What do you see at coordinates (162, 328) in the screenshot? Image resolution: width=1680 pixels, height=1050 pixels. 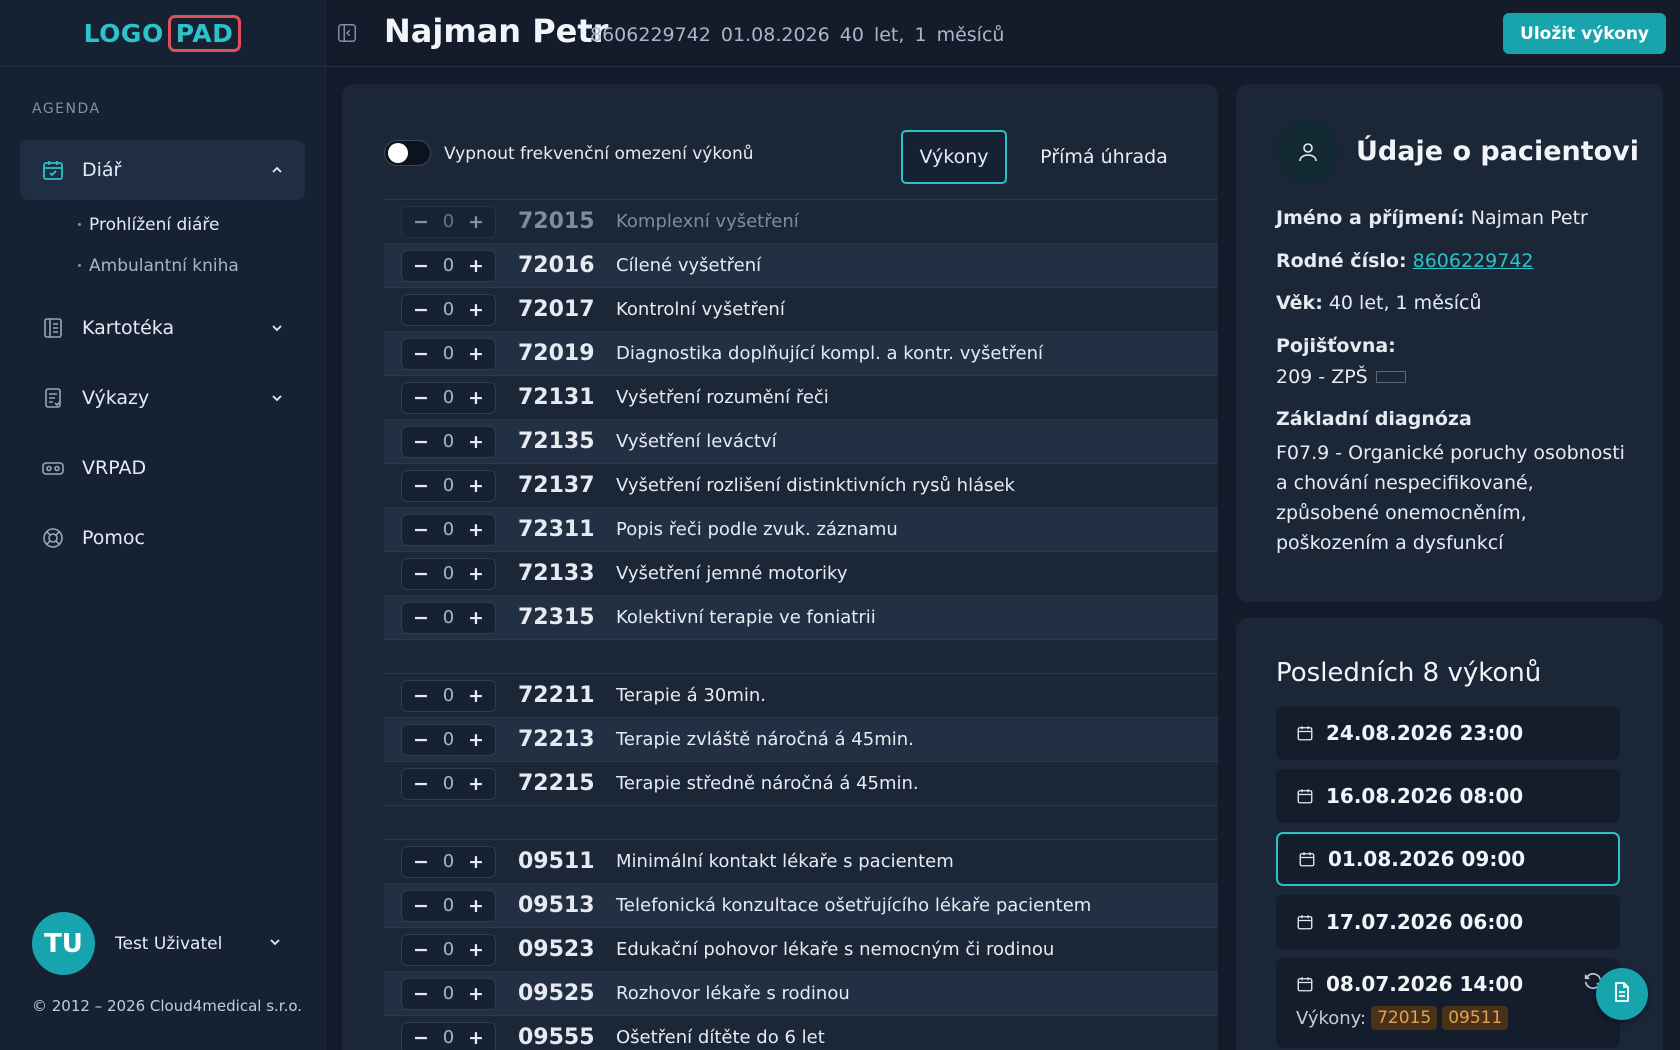 I see `sidebar-item-kartoteka: Kartotéka` at bounding box center [162, 328].